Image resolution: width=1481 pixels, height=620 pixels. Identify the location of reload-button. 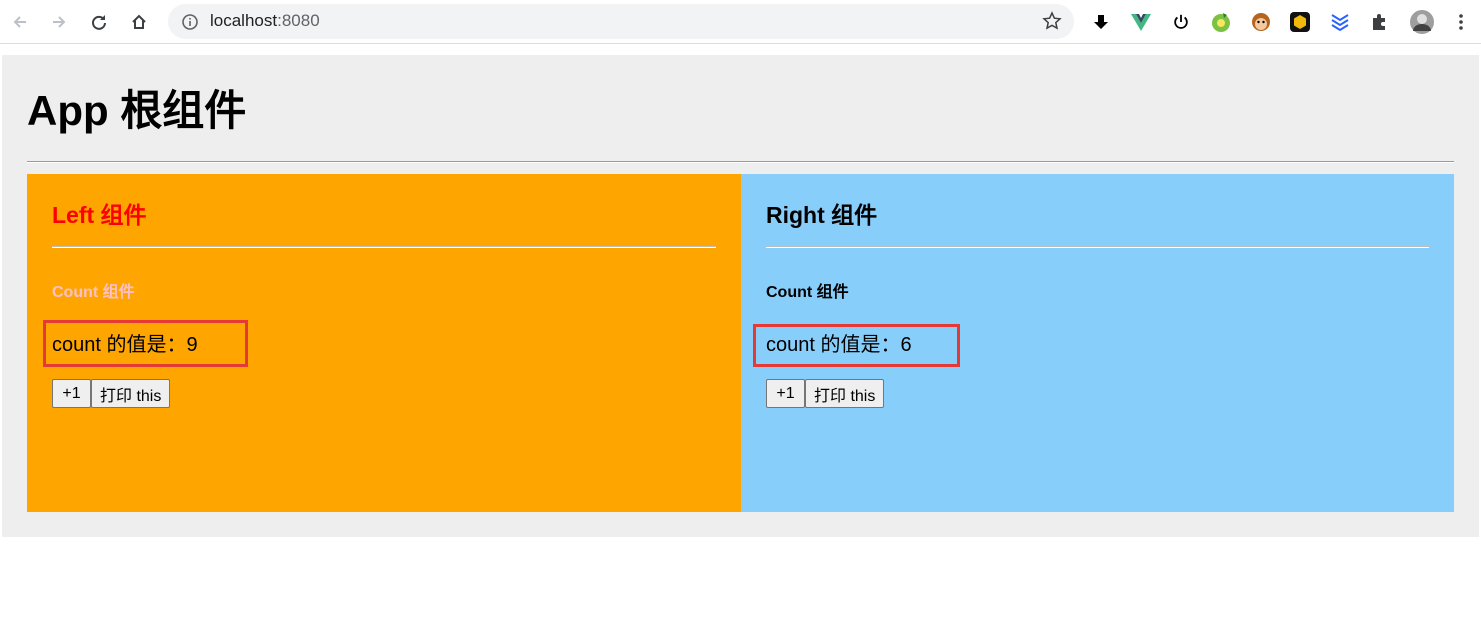
(99, 22).